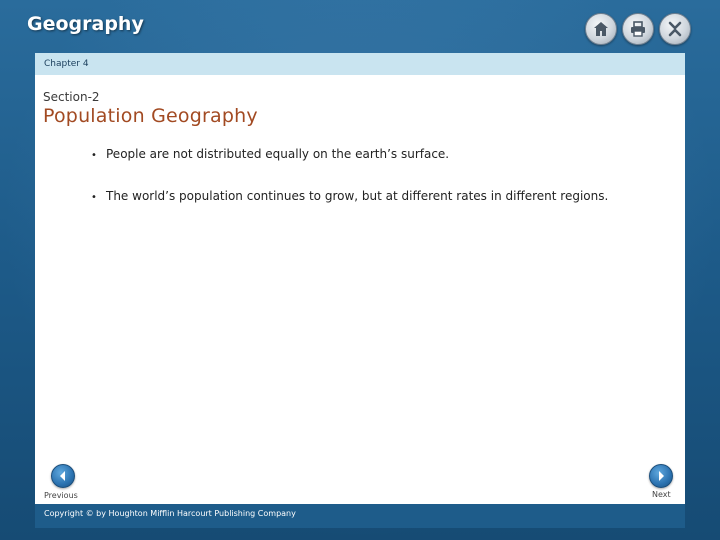  I want to click on next-button, so click(661, 476).